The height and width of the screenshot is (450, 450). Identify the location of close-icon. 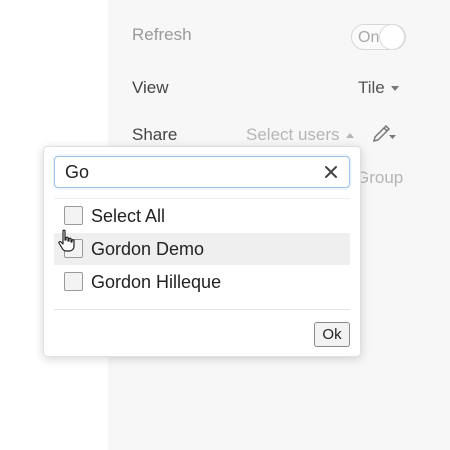
(331, 172).